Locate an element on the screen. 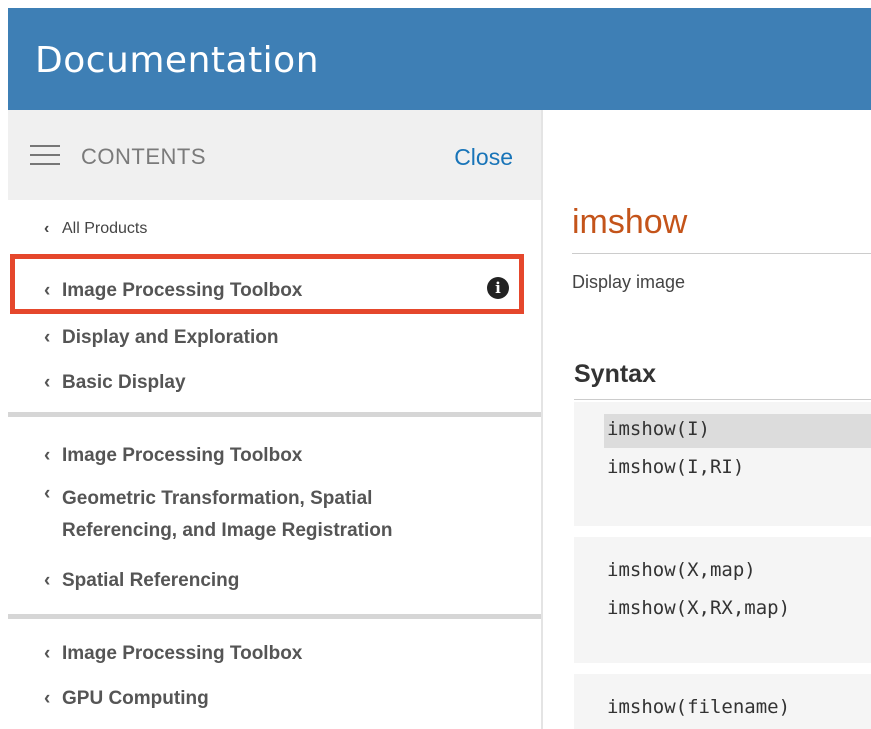  code-line: imshow(X,map) is located at coordinates (681, 570).